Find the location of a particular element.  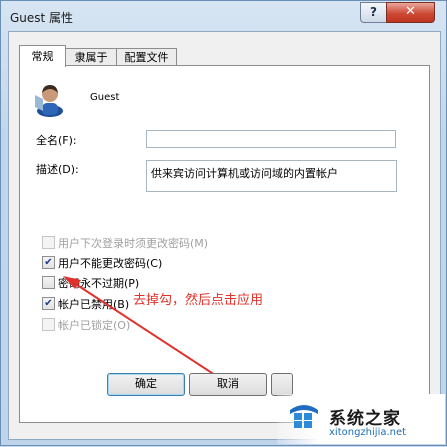

watermark-text: 系统之家 is located at coordinates (365, 419).